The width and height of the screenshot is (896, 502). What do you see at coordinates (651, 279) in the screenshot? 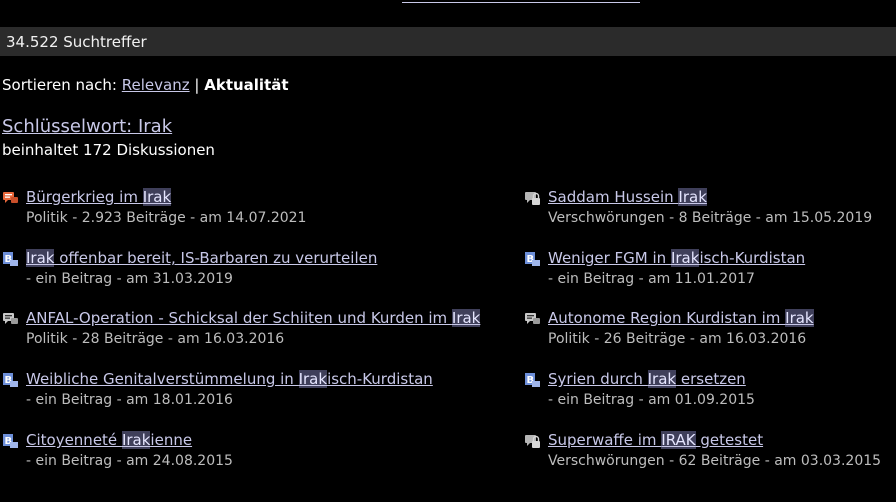
I see `result-meta: - ein Beitrag - am 11.01.2017` at bounding box center [651, 279].